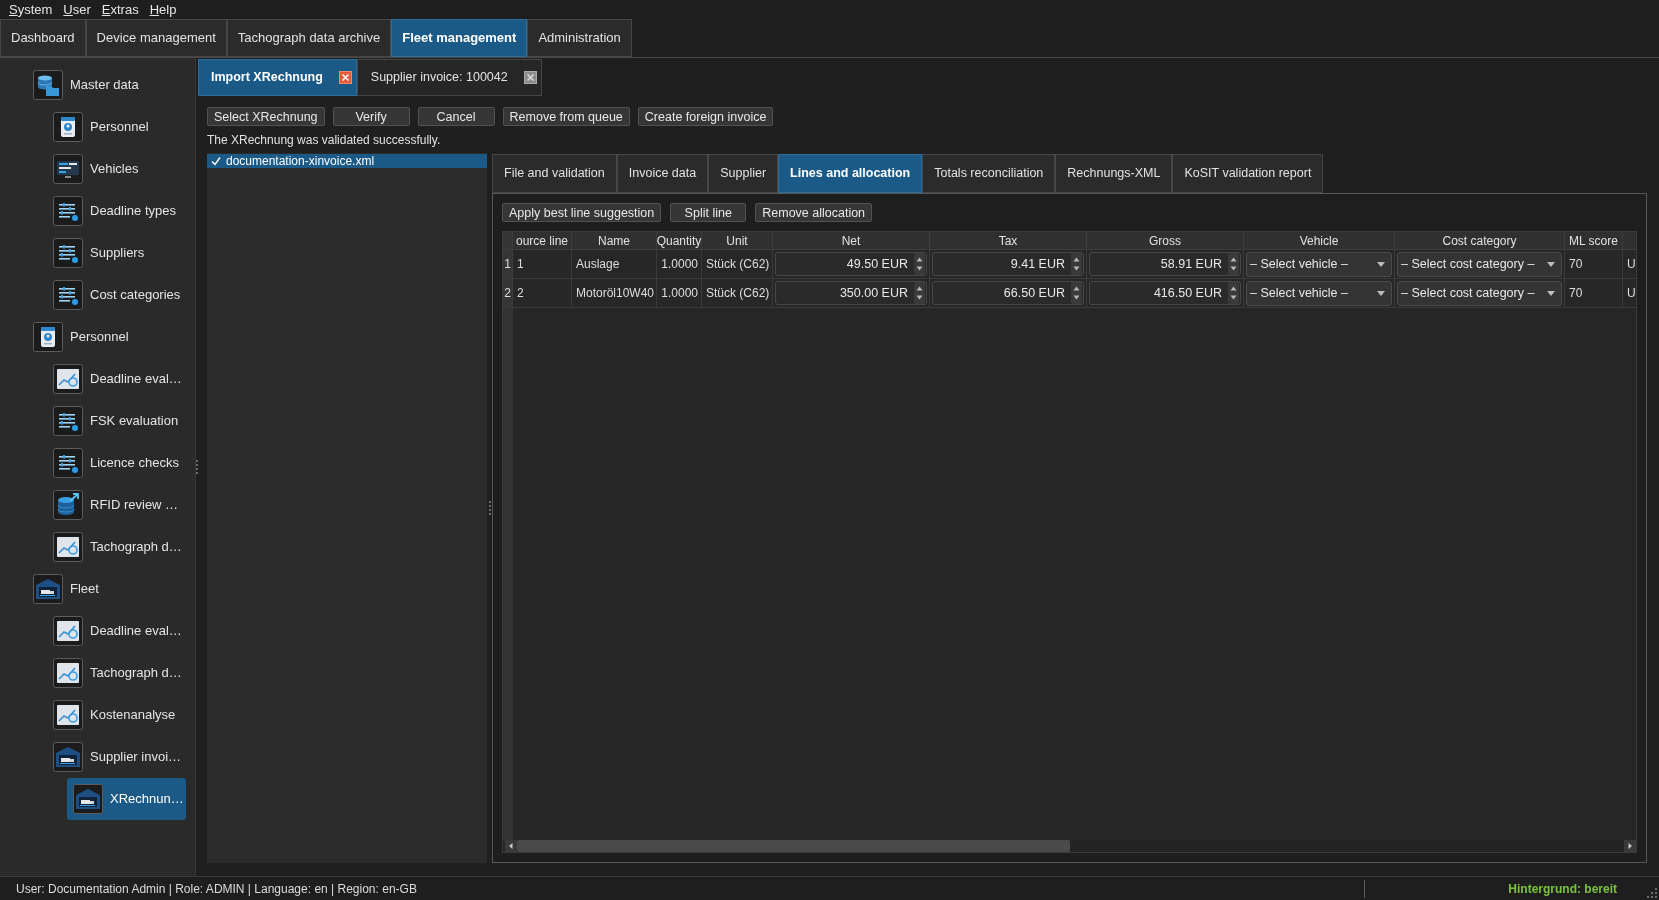 This screenshot has width=1659, height=900. What do you see at coordinates (566, 116) in the screenshot?
I see `toolbar-button: Remove from queue` at bounding box center [566, 116].